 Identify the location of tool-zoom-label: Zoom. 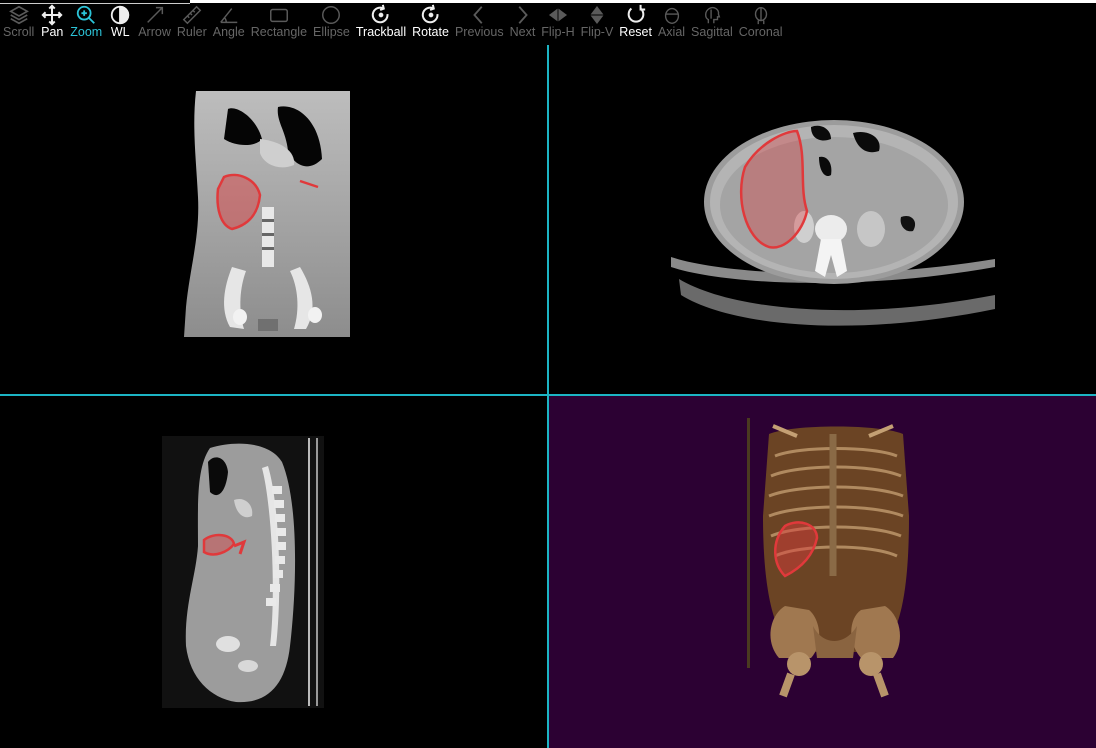
(86, 32).